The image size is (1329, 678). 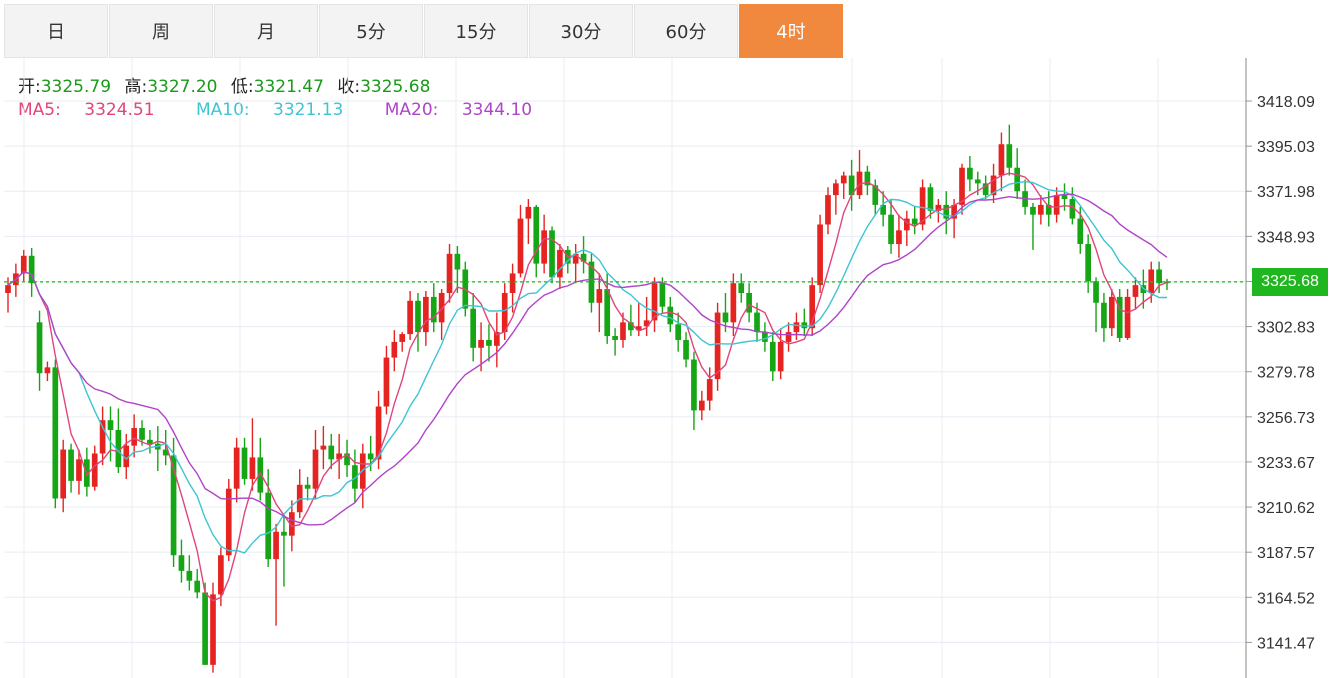 What do you see at coordinates (791, 31) in the screenshot?
I see `tab-4hour: 4时` at bounding box center [791, 31].